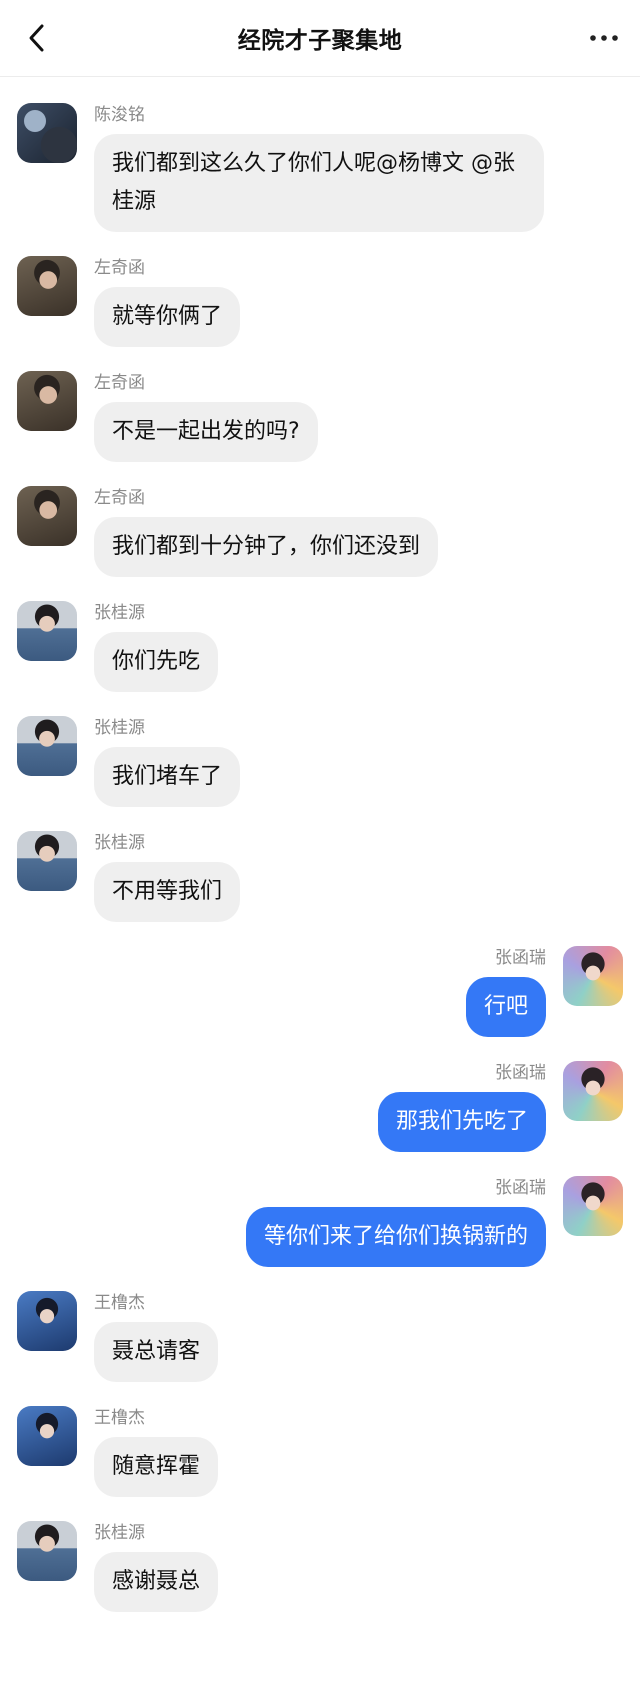 Image resolution: width=640 pixels, height=1686 pixels. I want to click on message-bubble: 随意挥霍, so click(156, 1467).